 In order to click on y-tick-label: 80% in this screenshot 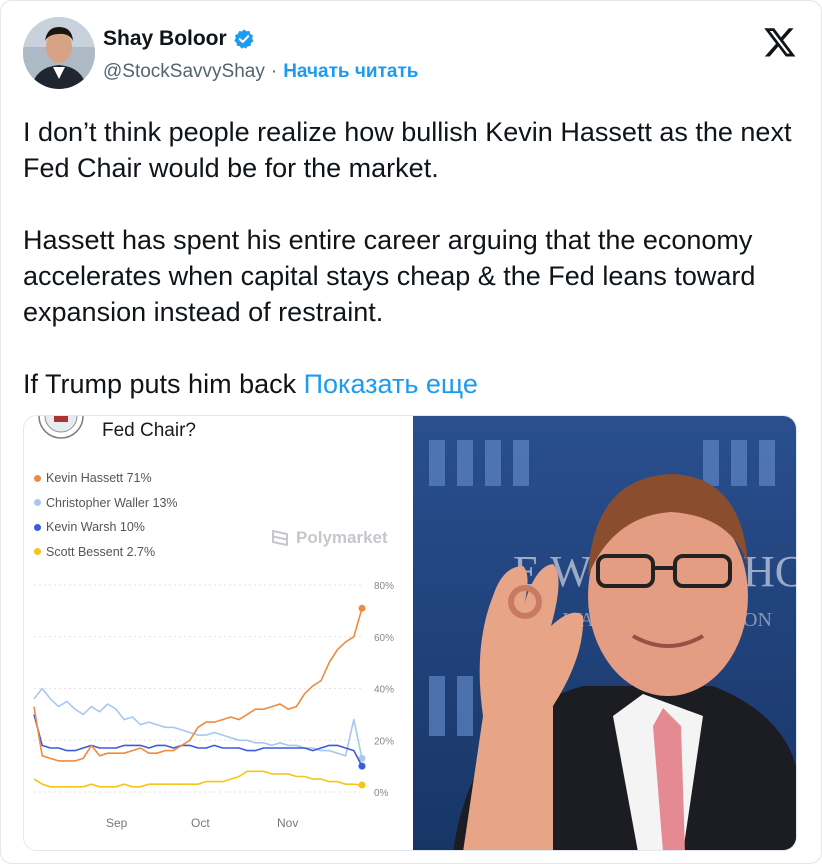, I will do `click(384, 586)`.